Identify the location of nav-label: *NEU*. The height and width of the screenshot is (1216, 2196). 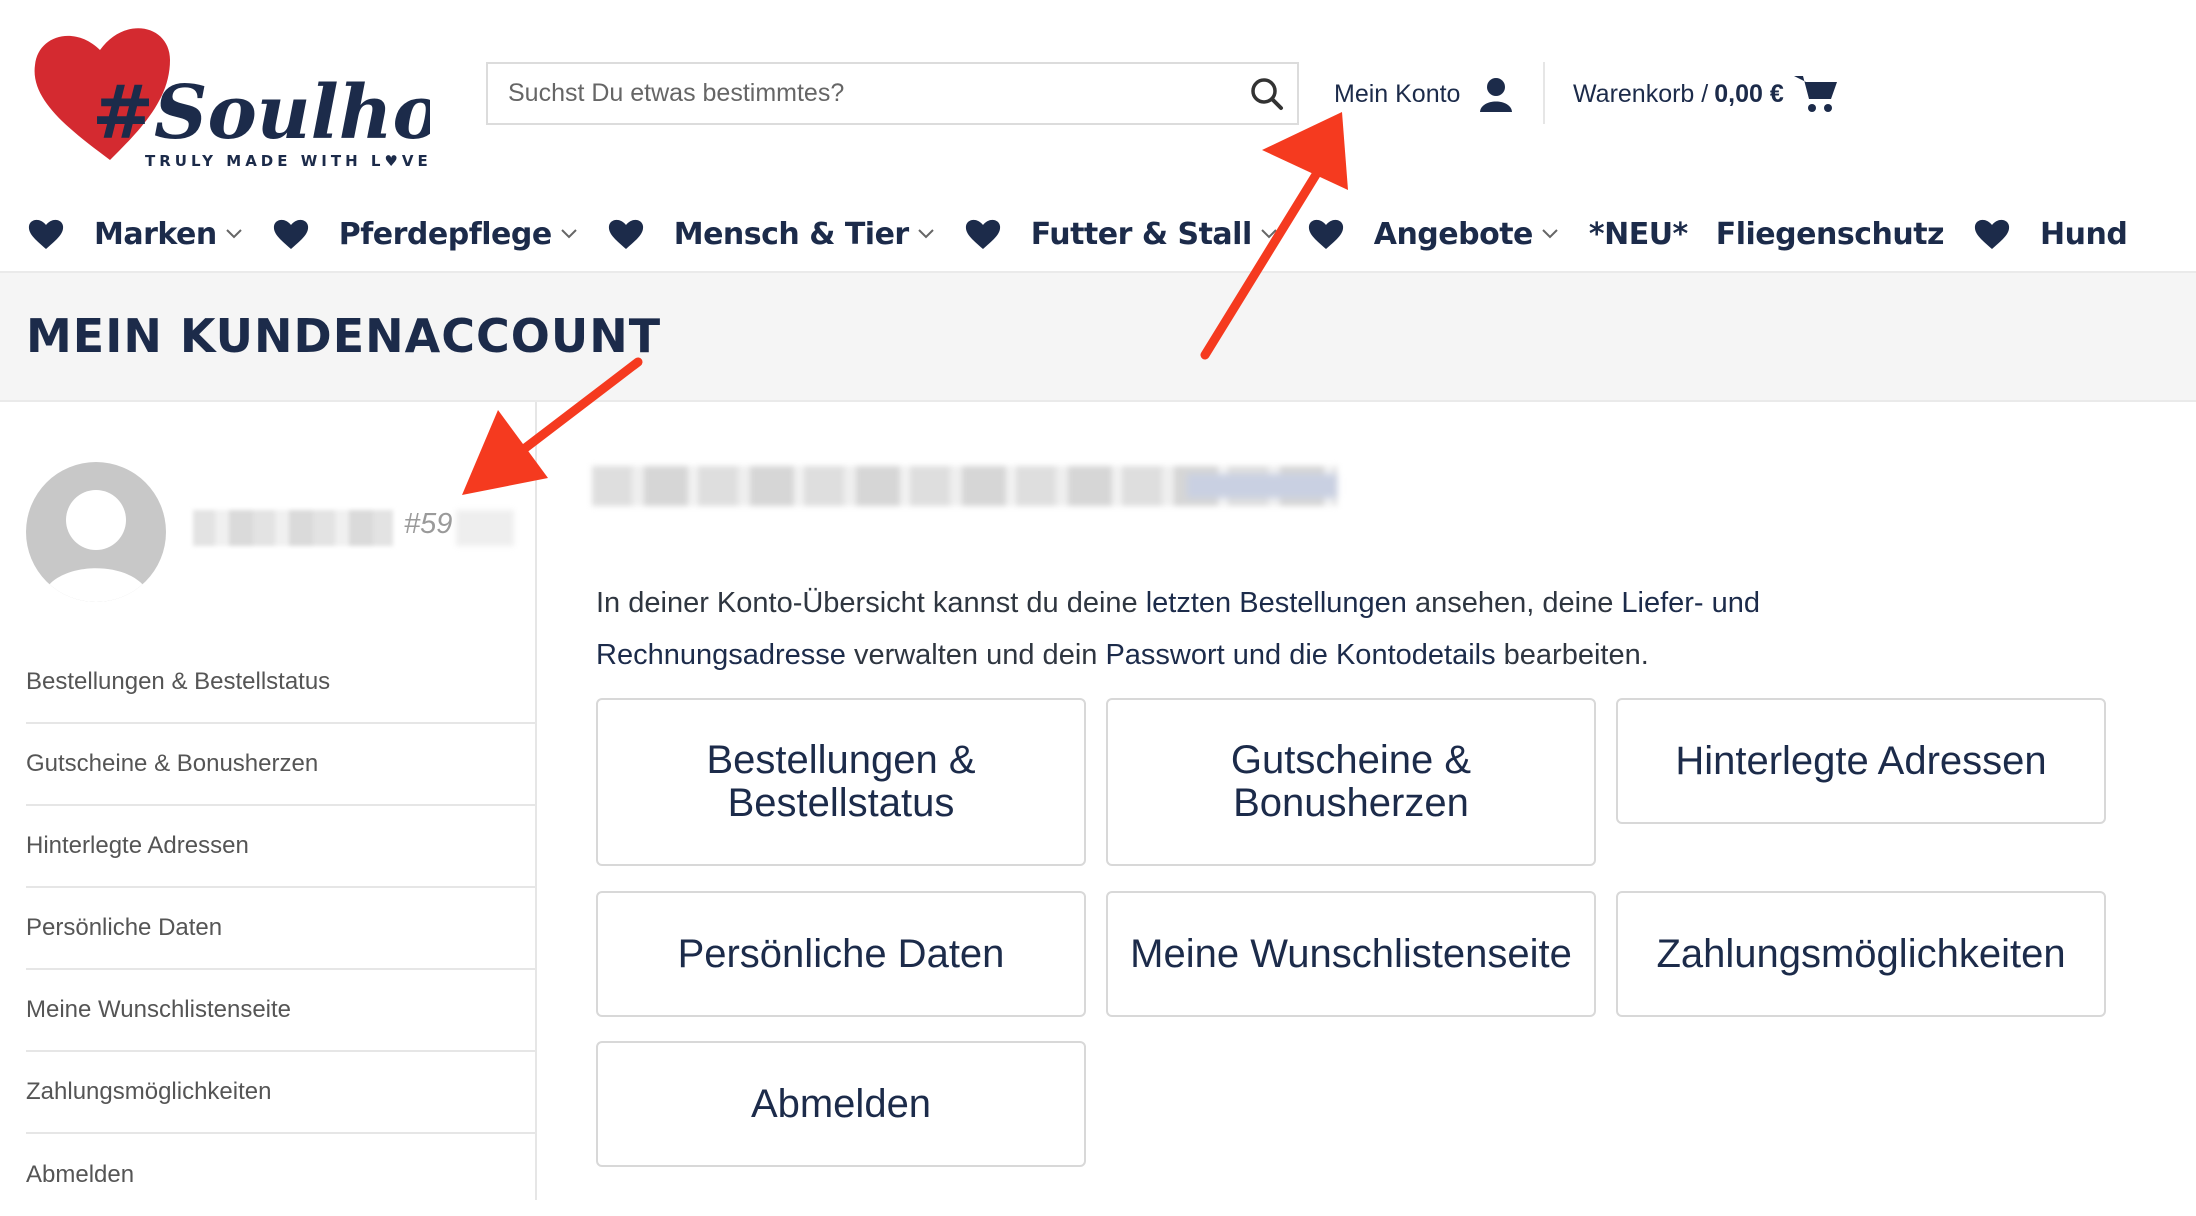
(1638, 234).